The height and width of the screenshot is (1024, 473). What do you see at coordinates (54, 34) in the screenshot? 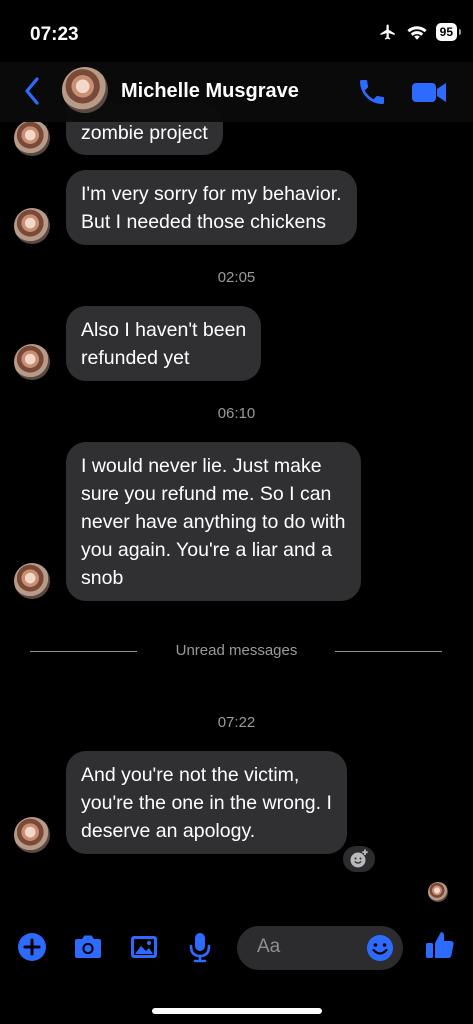
I see `status-time: 07:23` at bounding box center [54, 34].